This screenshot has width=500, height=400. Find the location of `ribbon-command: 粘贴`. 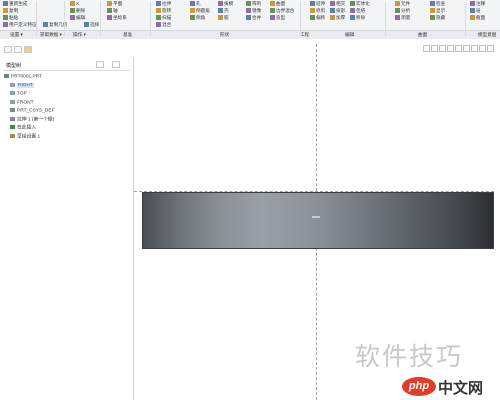

ribbon-command: 粘贴 is located at coordinates (10, 18).